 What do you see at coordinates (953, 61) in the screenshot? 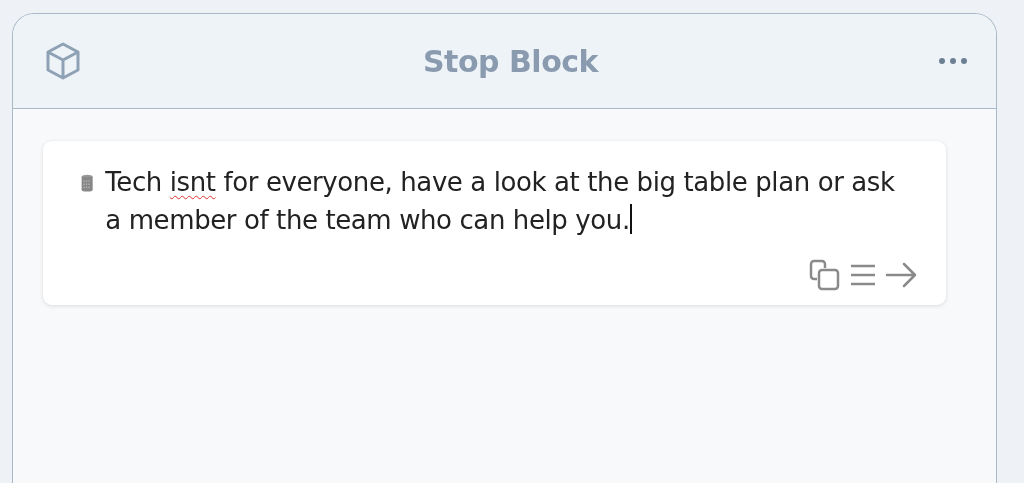
I see `more-icon` at bounding box center [953, 61].